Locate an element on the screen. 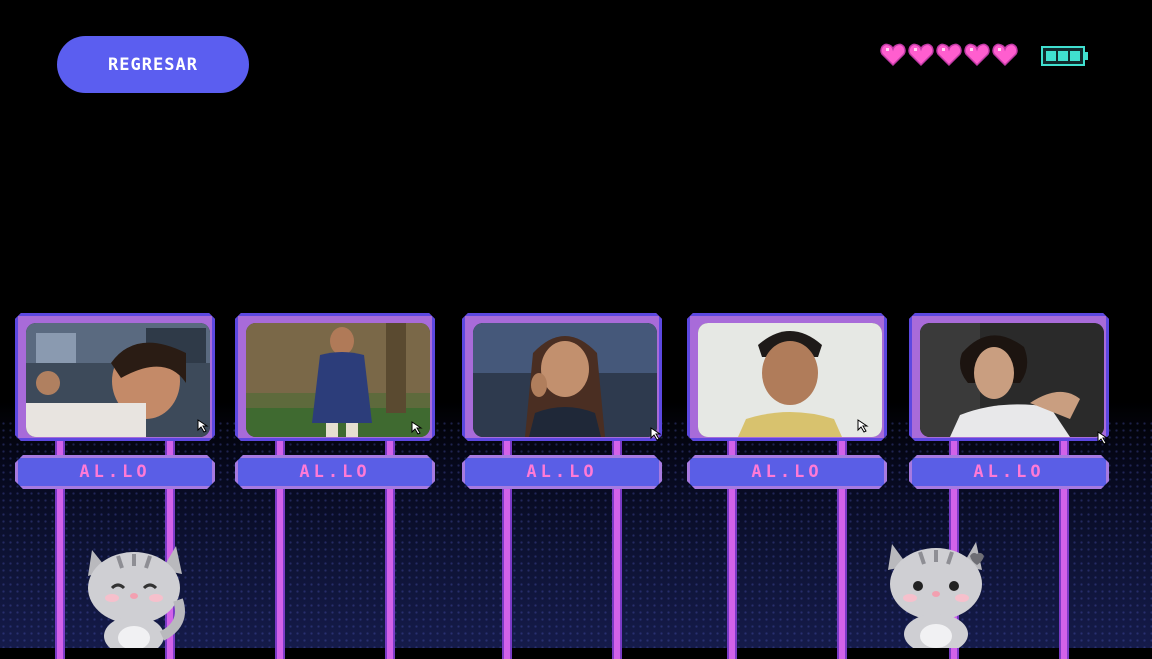 The image size is (1152, 659). photo-young-woman is located at coordinates (565, 380).